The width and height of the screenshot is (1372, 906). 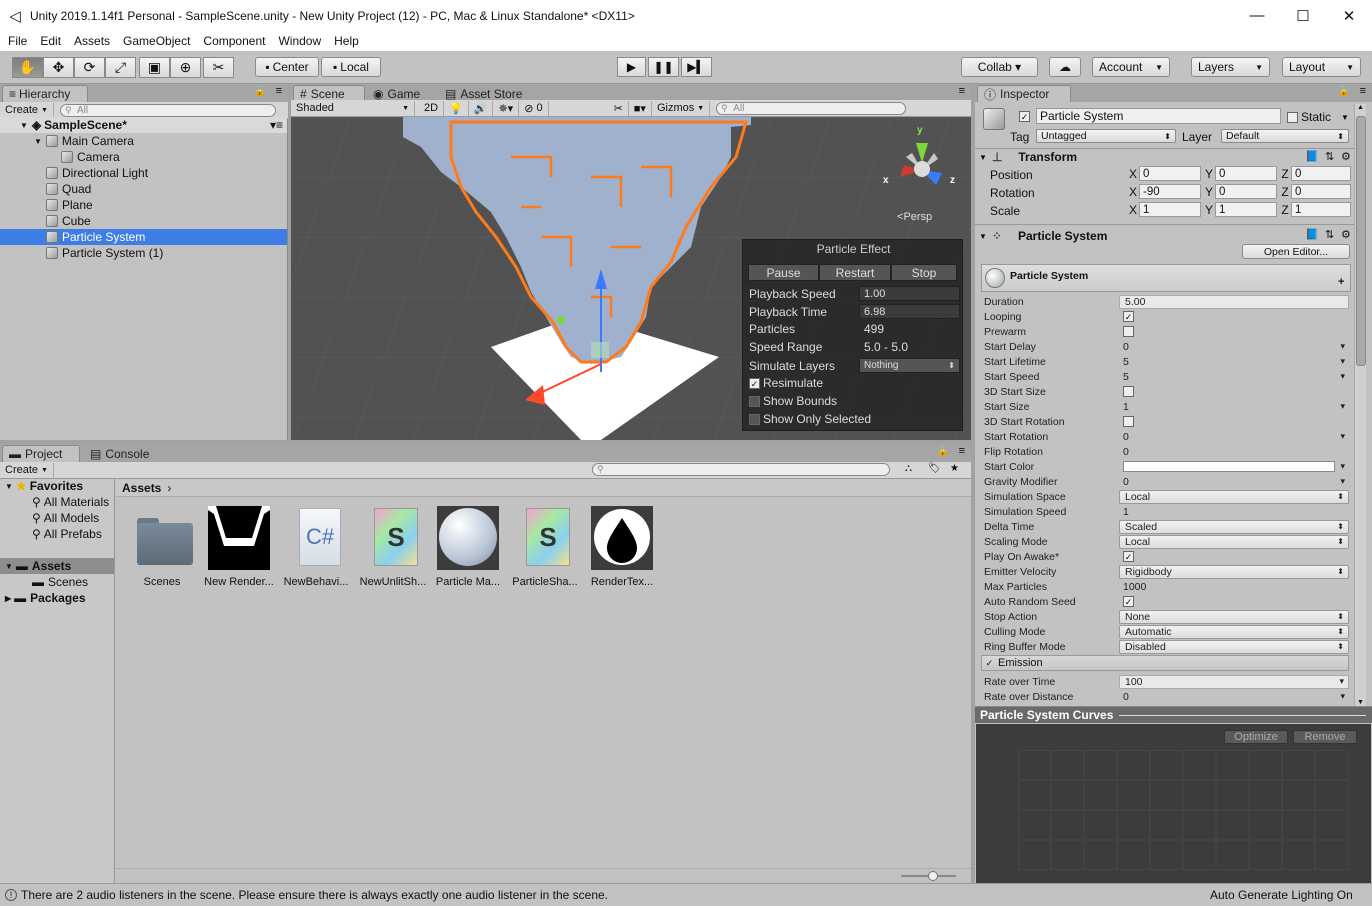 I want to click on shading-mode-dropdown: Shaded ▼, so click(x=353, y=108).